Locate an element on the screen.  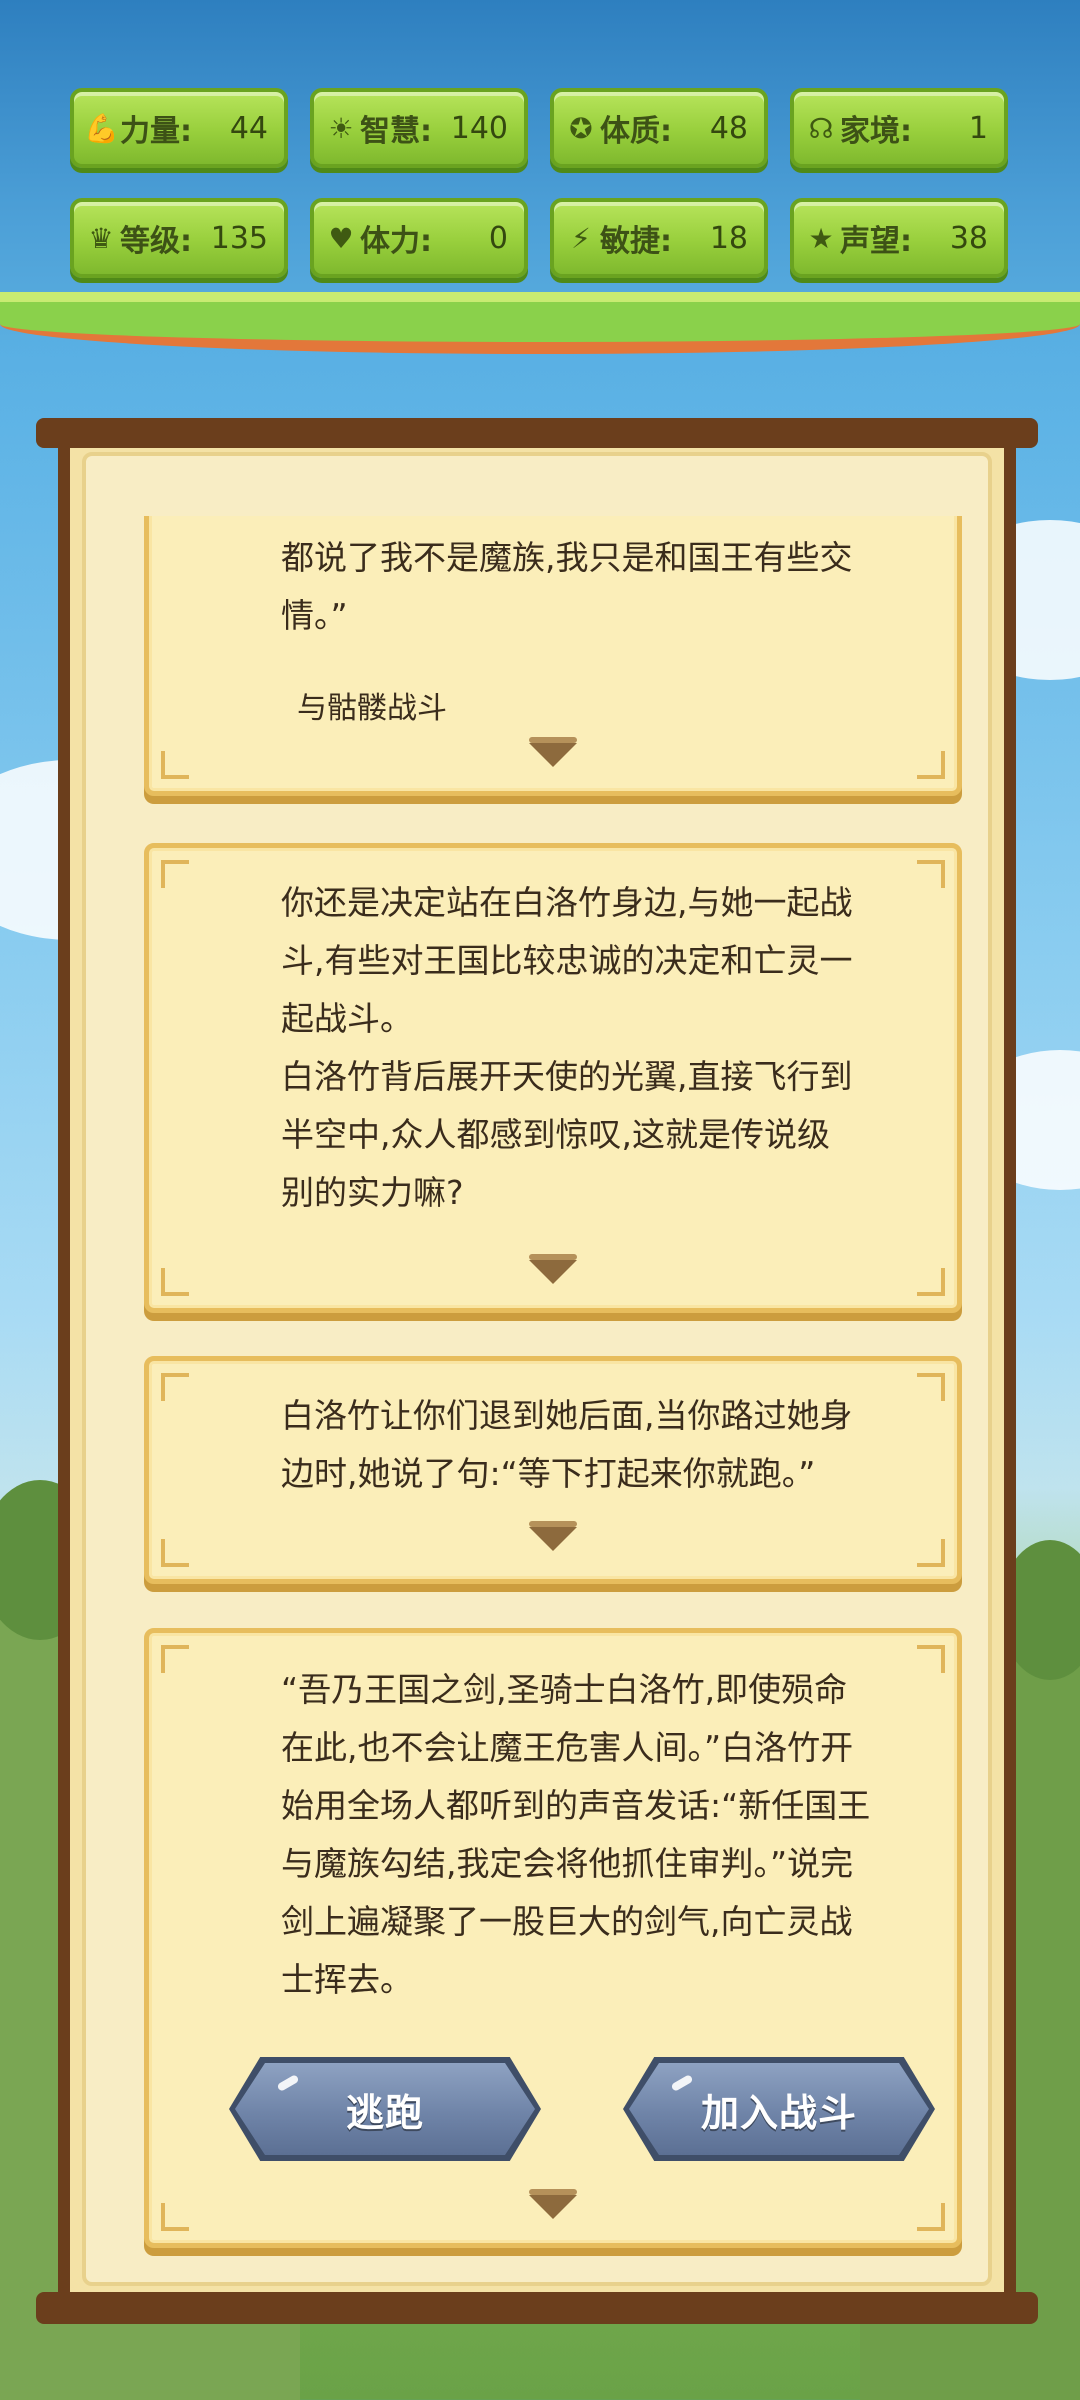
story-line: 在此,也不会让魔王危害人间。”白洛竹开 is located at coordinates (567, 1747).